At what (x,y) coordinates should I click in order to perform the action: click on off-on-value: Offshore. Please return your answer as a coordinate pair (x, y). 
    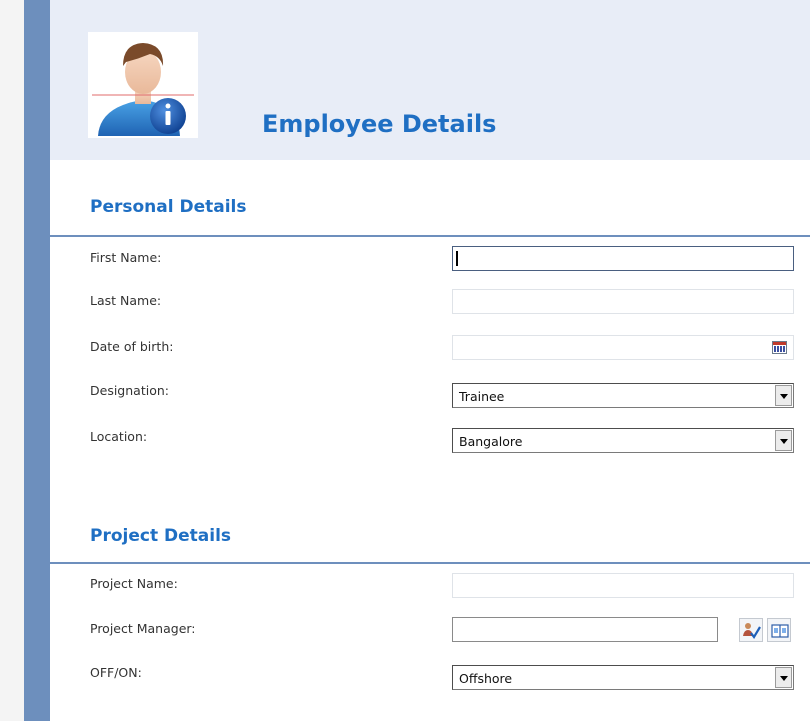
    Looking at the image, I should click on (486, 678).